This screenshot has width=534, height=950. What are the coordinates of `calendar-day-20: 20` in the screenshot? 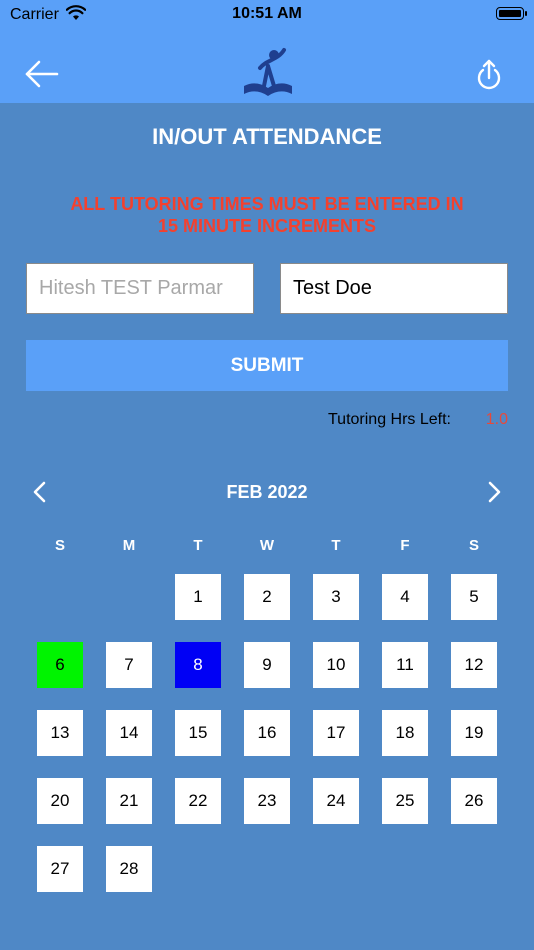 It's located at (60, 801).